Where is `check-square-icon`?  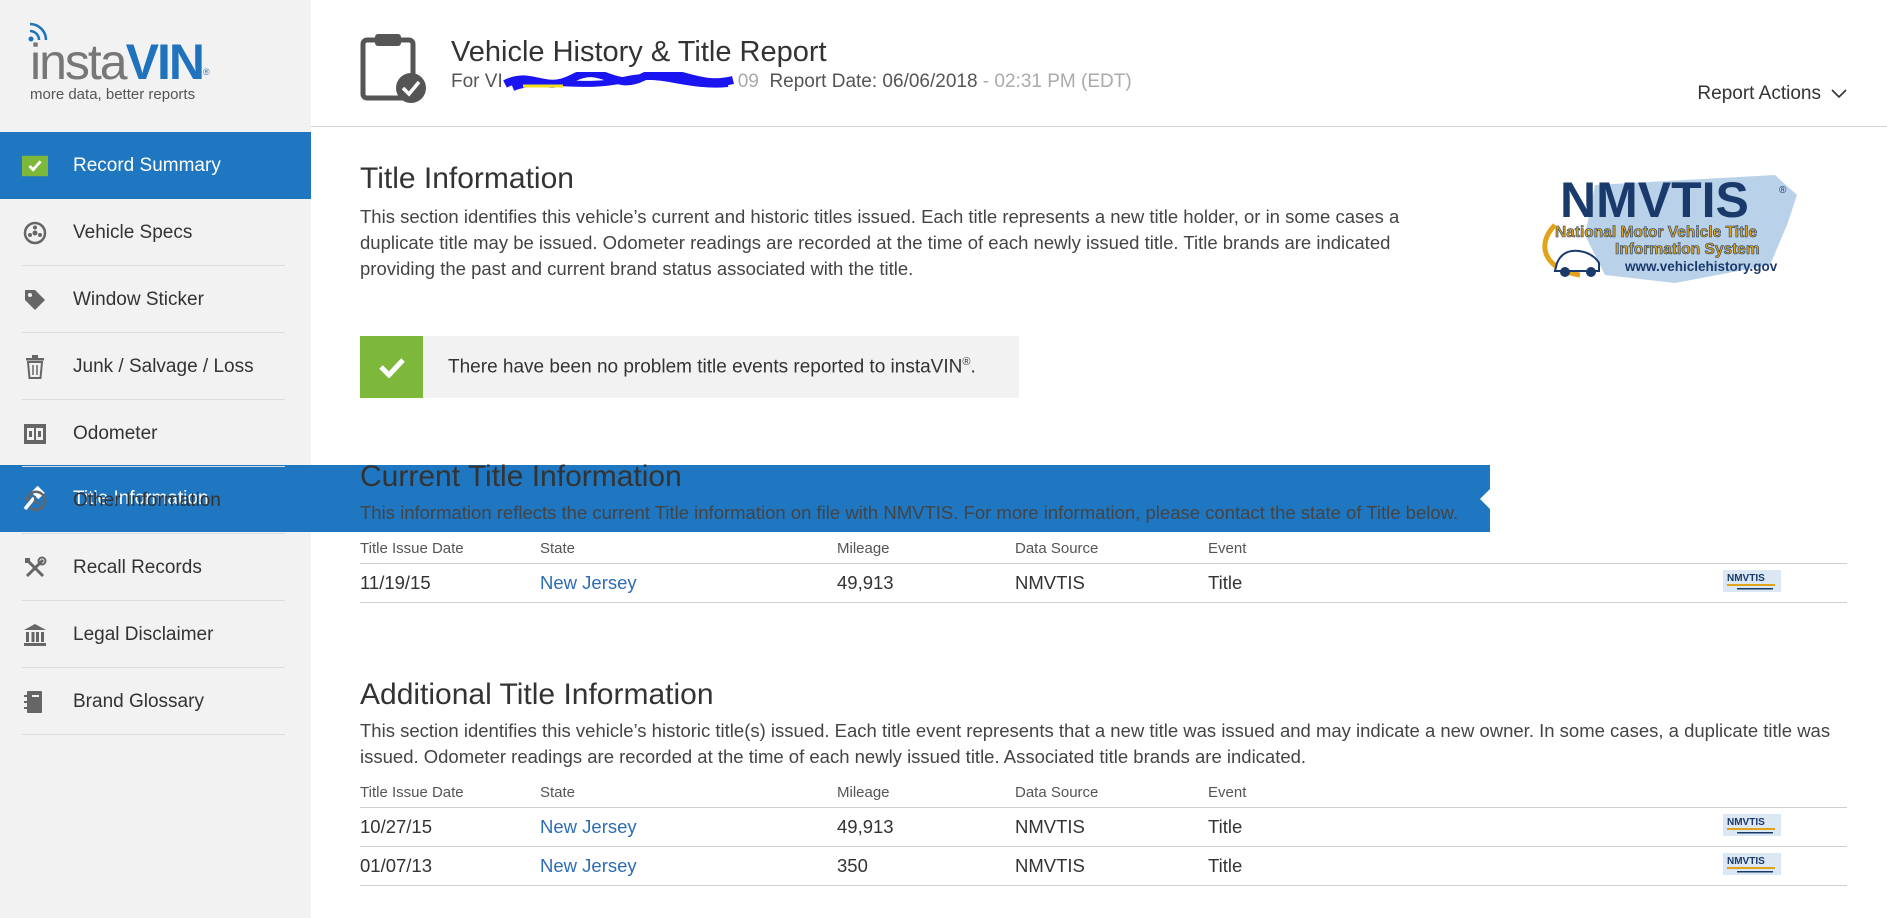 check-square-icon is located at coordinates (35, 166).